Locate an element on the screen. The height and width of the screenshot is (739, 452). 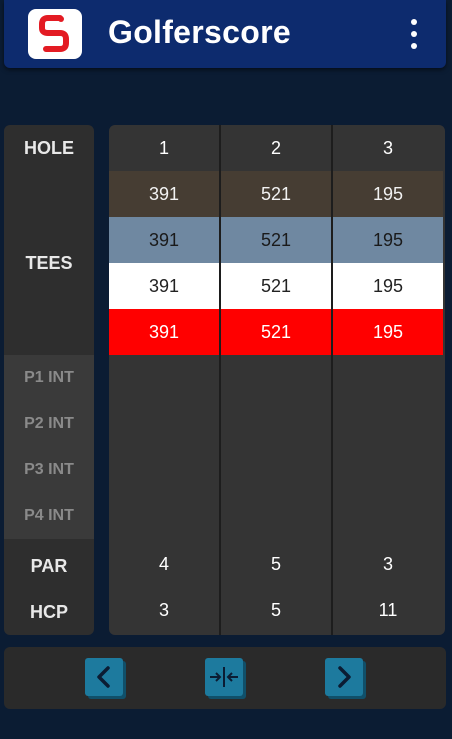
chevron-left-icon is located at coordinates (103, 677).